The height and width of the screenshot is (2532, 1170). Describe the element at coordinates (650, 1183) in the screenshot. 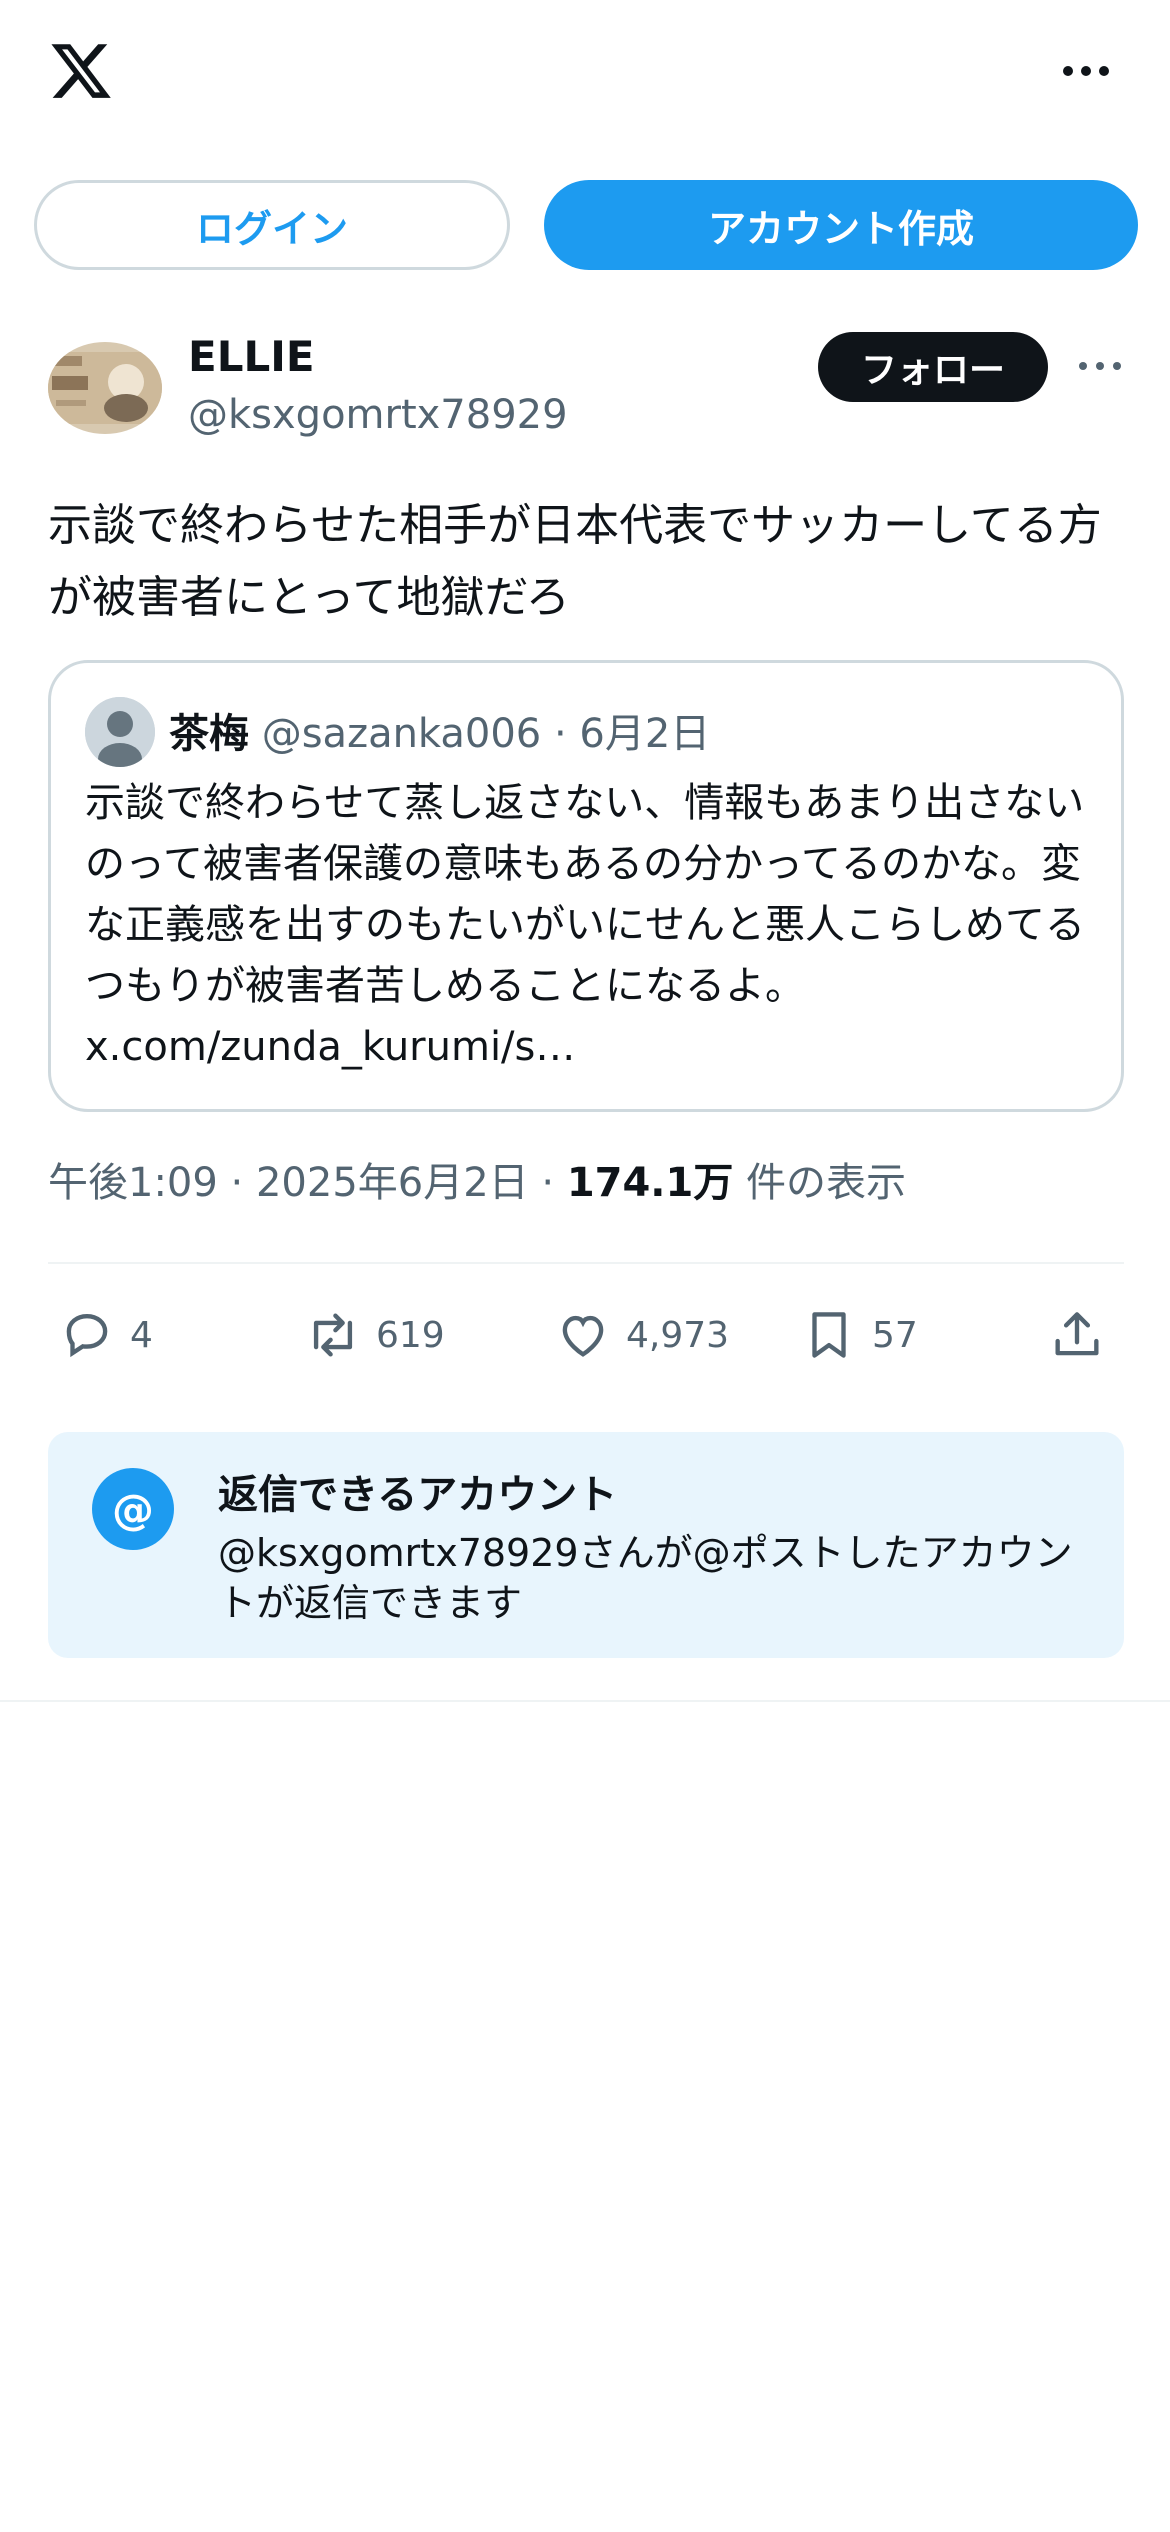

I see `views-count: 174.1万` at that location.